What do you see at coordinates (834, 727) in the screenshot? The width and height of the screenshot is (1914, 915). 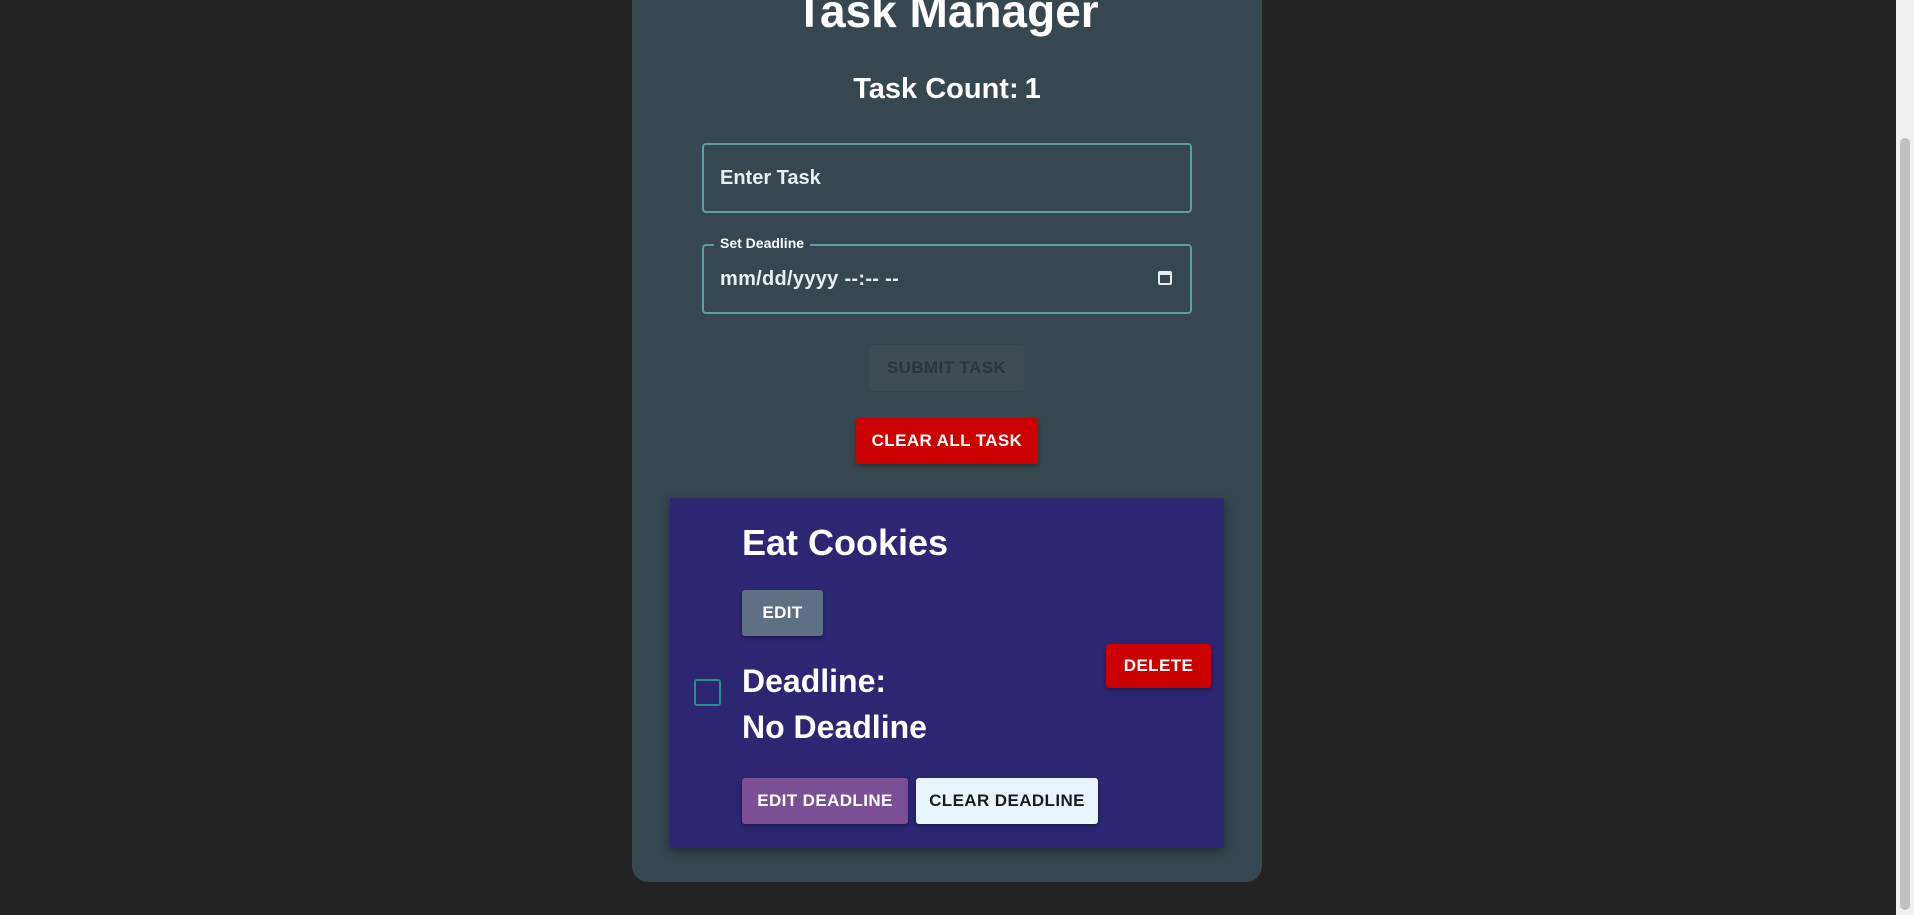 I see `task-deadline-value: No Deadline` at bounding box center [834, 727].